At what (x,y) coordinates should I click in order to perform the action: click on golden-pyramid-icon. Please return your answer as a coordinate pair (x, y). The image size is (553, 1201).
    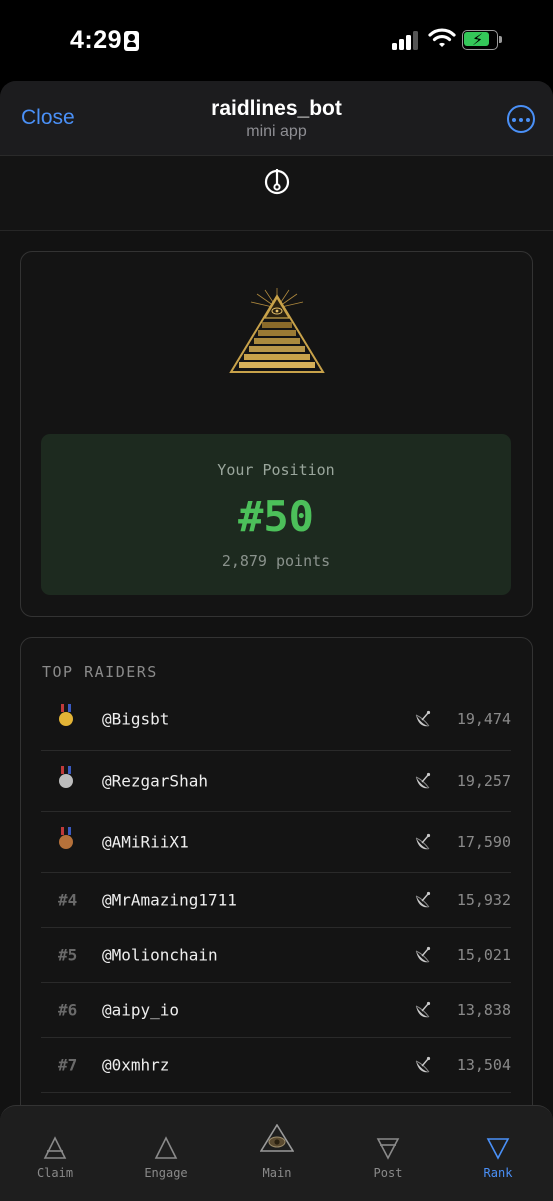
    Looking at the image, I should click on (277, 330).